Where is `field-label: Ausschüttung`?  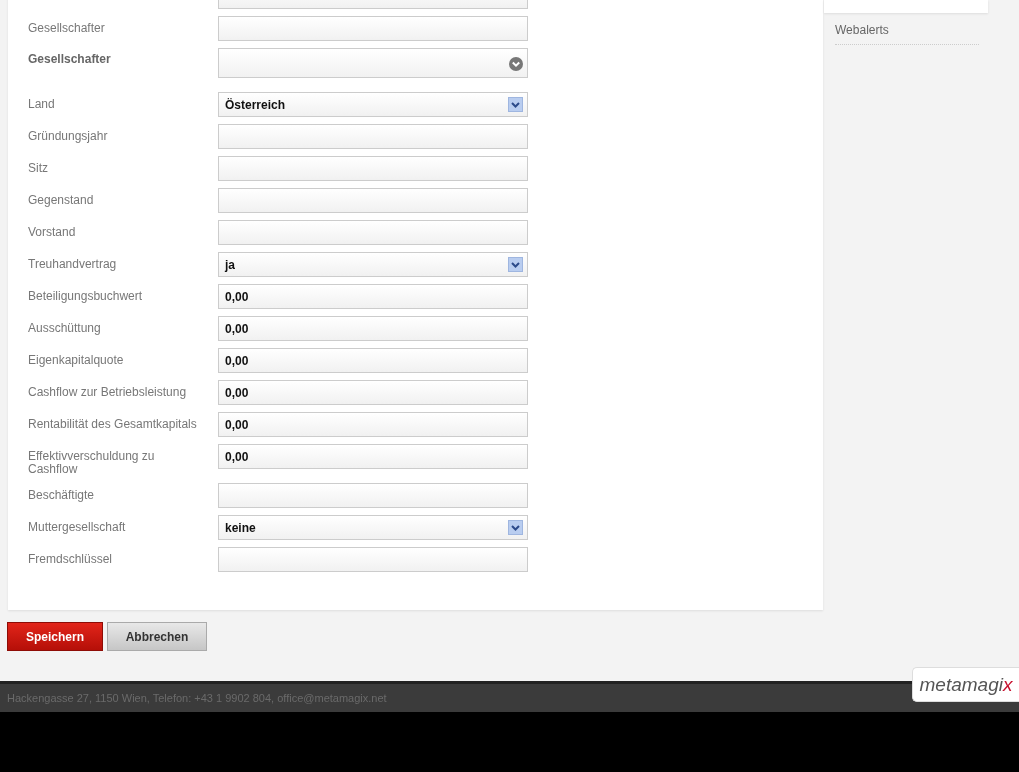
field-label: Ausschüttung is located at coordinates (65, 327).